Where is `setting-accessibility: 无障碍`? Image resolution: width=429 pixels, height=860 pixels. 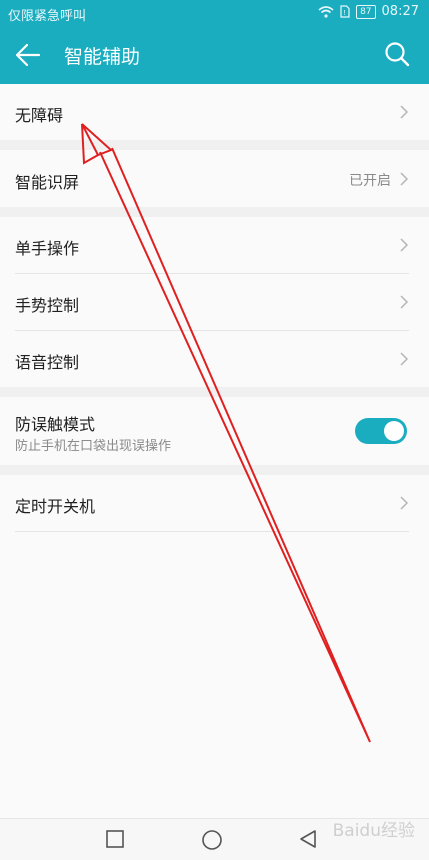 setting-accessibility: 无障碍 is located at coordinates (214, 112).